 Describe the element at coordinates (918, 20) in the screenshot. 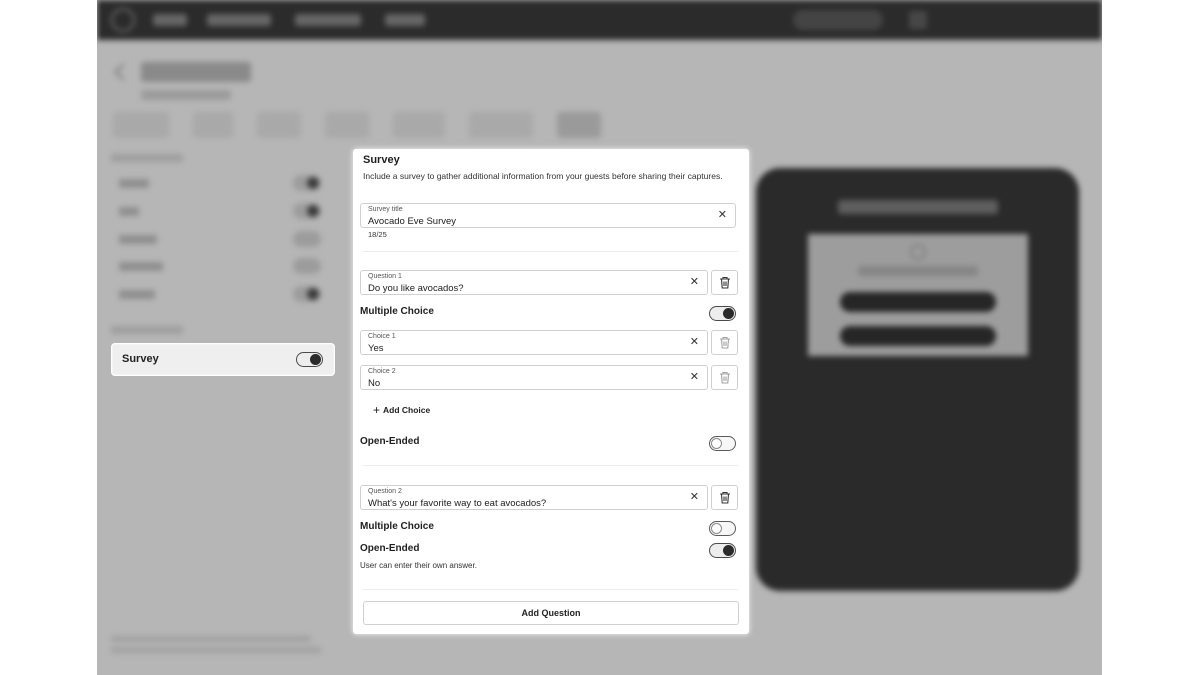

I see `menu-icon` at that location.